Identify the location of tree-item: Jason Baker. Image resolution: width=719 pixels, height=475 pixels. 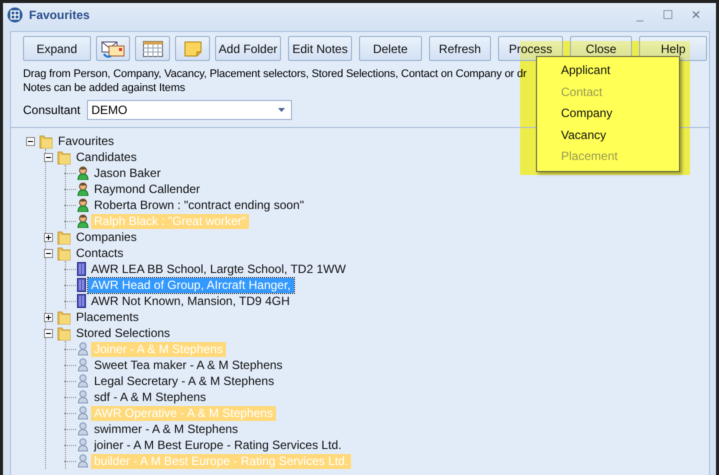
(127, 173).